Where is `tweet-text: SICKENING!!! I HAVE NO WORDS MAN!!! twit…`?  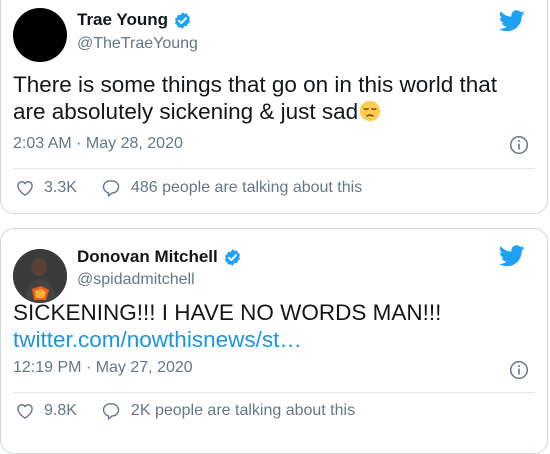 tweet-text: SICKENING!!! I HAVE NO WORDS MAN!!! twit… is located at coordinates (273, 326).